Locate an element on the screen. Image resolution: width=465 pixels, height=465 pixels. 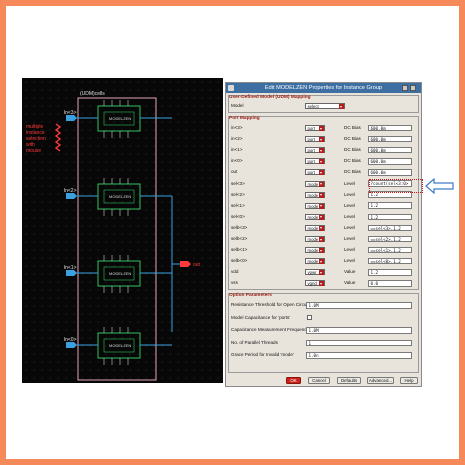
option-value-field: 1.0n is located at coordinates (359, 355).